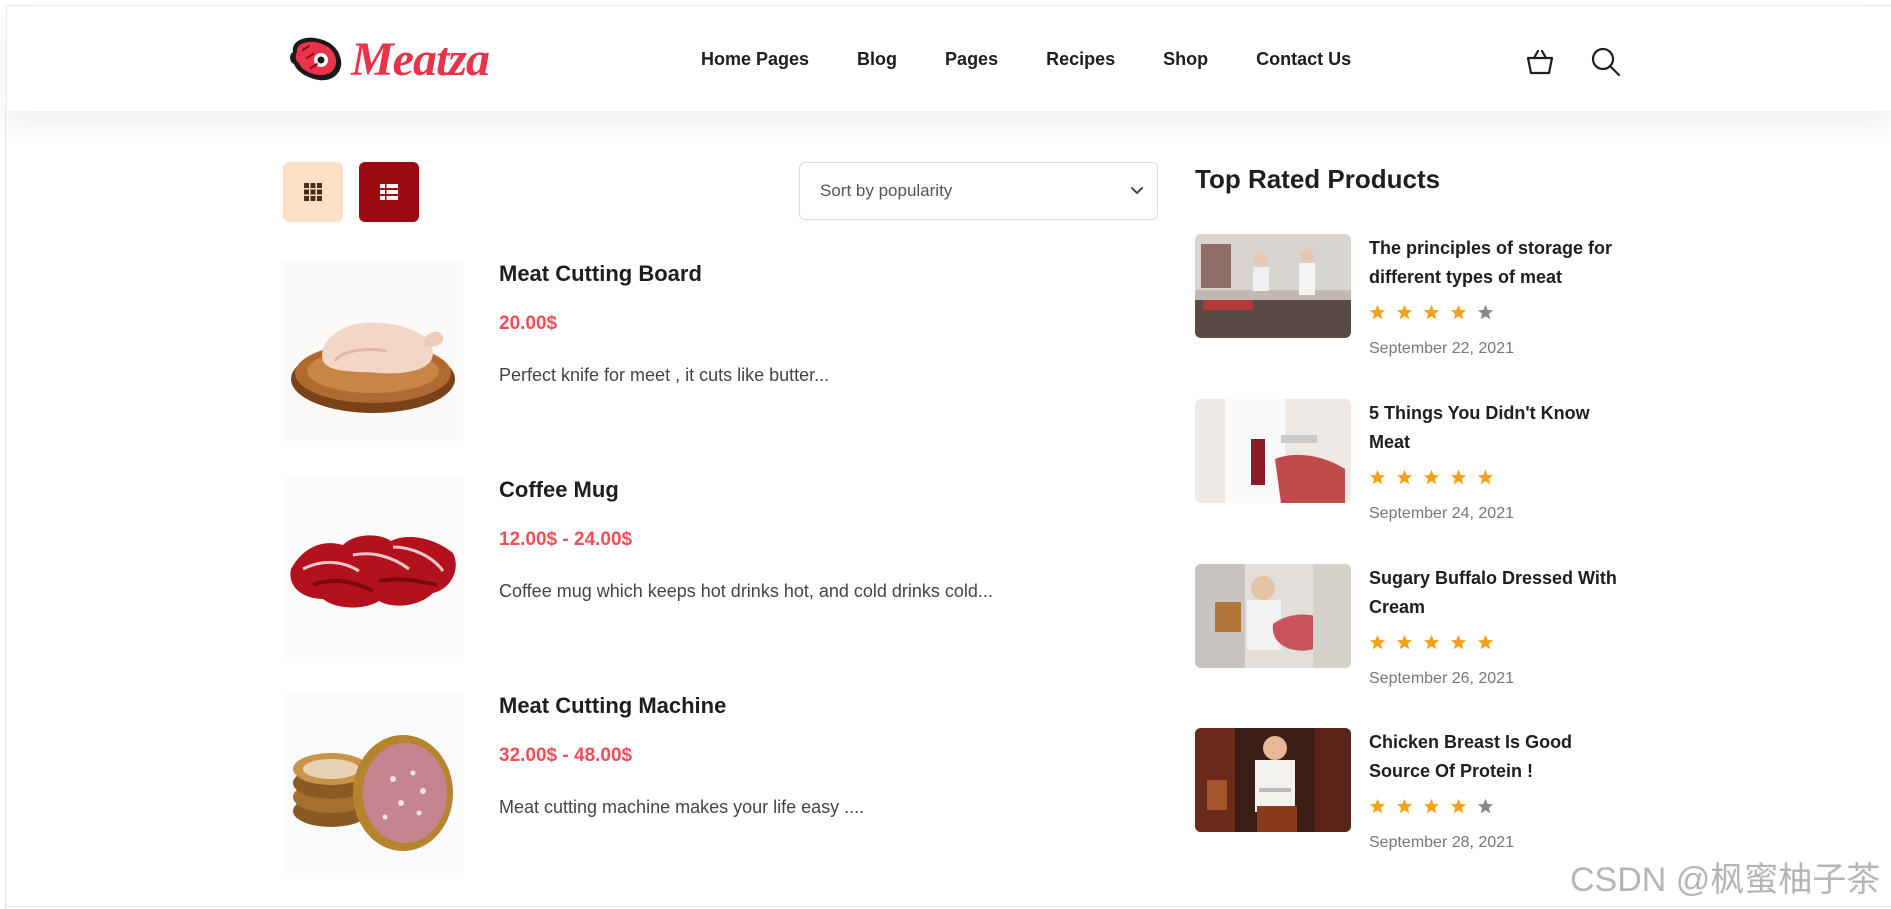 Image resolution: width=1891 pixels, height=909 pixels. I want to click on product-image-meat-cutting-board, so click(373, 351).